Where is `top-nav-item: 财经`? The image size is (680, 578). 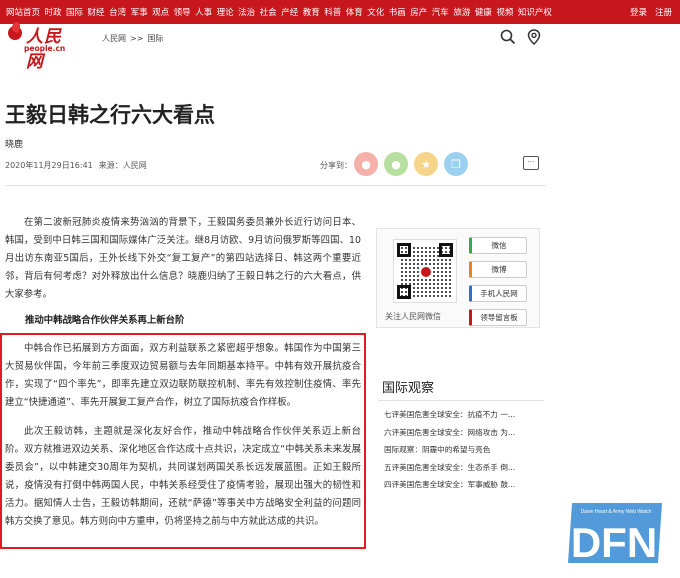
top-nav-item: 财经 is located at coordinates (96, 12).